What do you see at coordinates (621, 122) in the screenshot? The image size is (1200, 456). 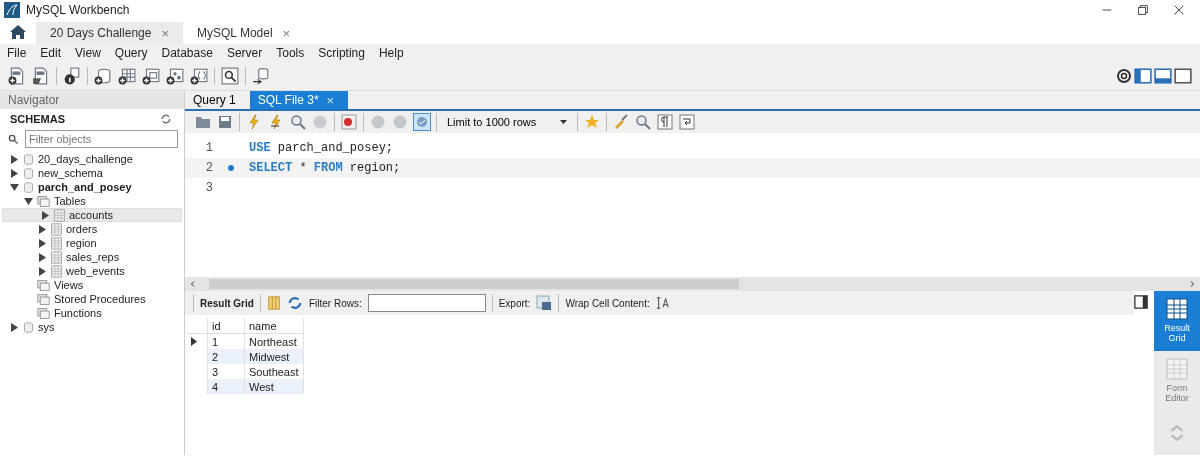 I see `brush-icon` at bounding box center [621, 122].